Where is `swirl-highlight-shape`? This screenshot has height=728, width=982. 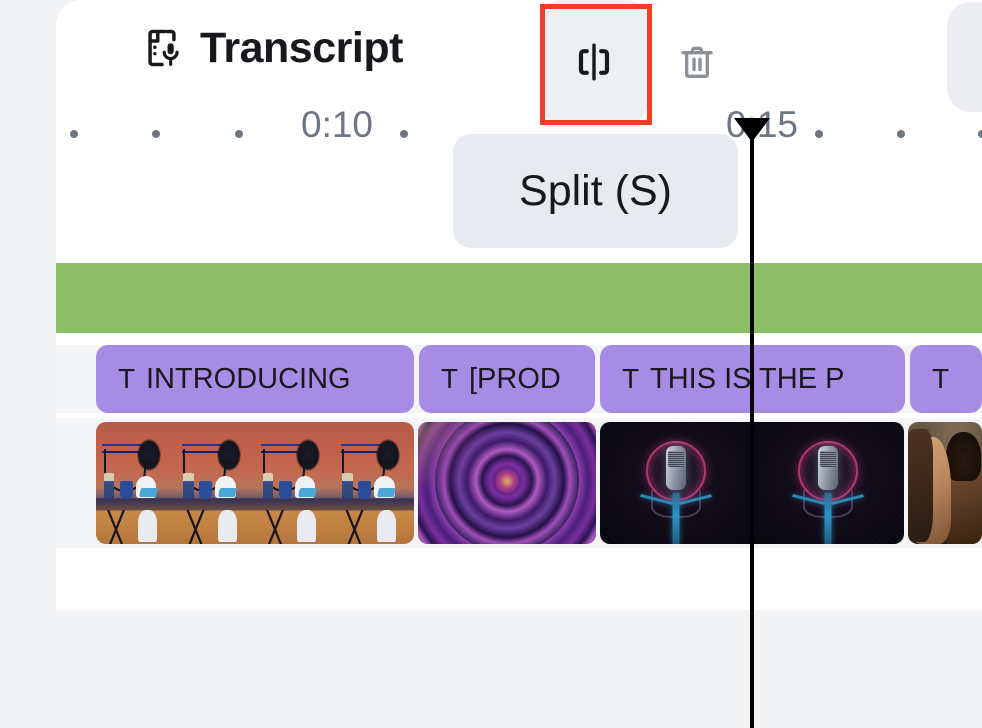 swirl-highlight-shape is located at coordinates (455, 456).